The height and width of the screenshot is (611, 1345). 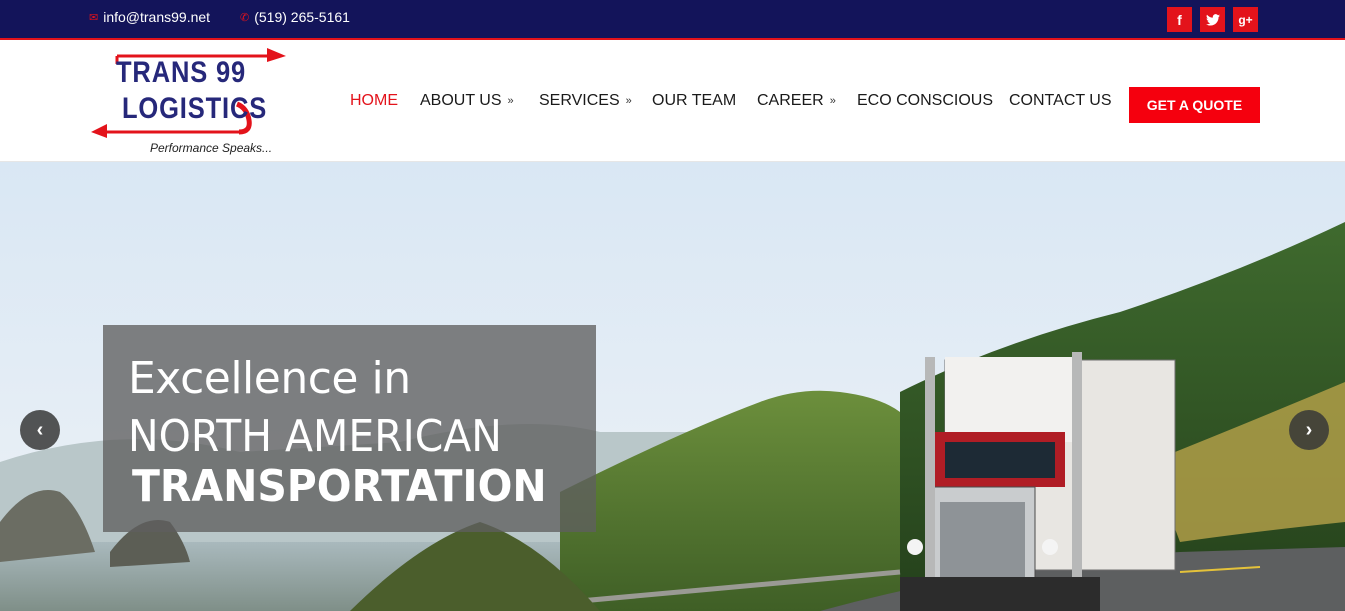 I want to click on nav-career: CAREER », so click(x=796, y=101).